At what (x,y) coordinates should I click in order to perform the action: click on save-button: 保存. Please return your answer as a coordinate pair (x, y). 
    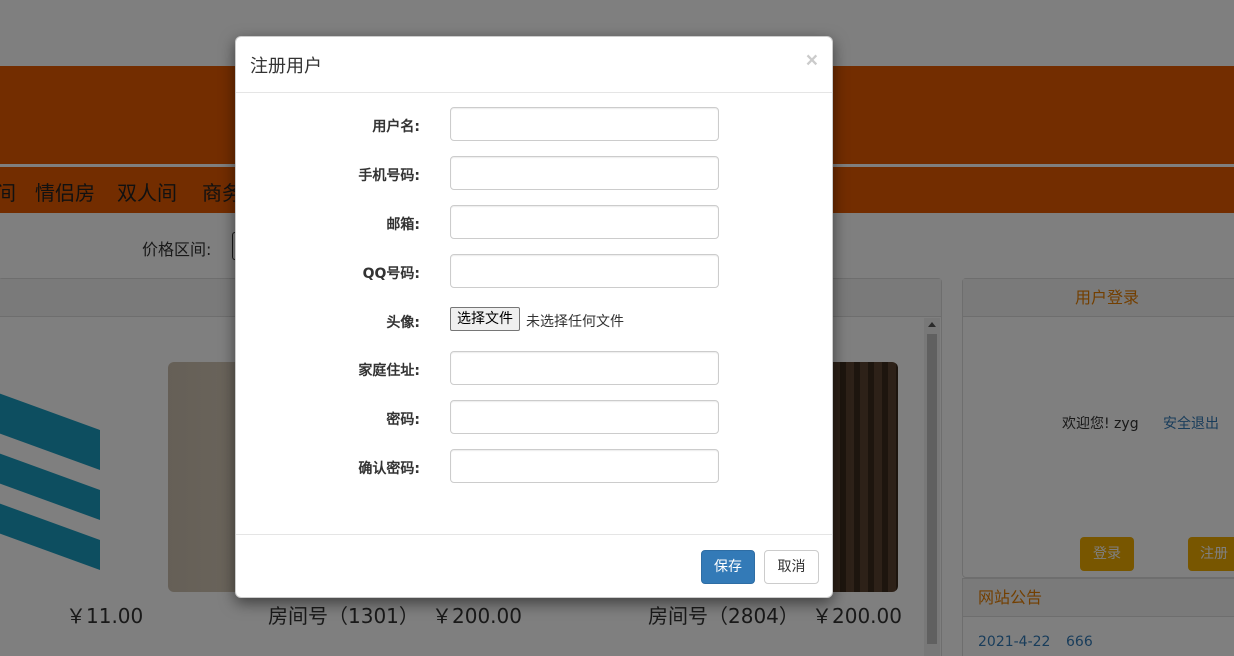
    Looking at the image, I should click on (728, 567).